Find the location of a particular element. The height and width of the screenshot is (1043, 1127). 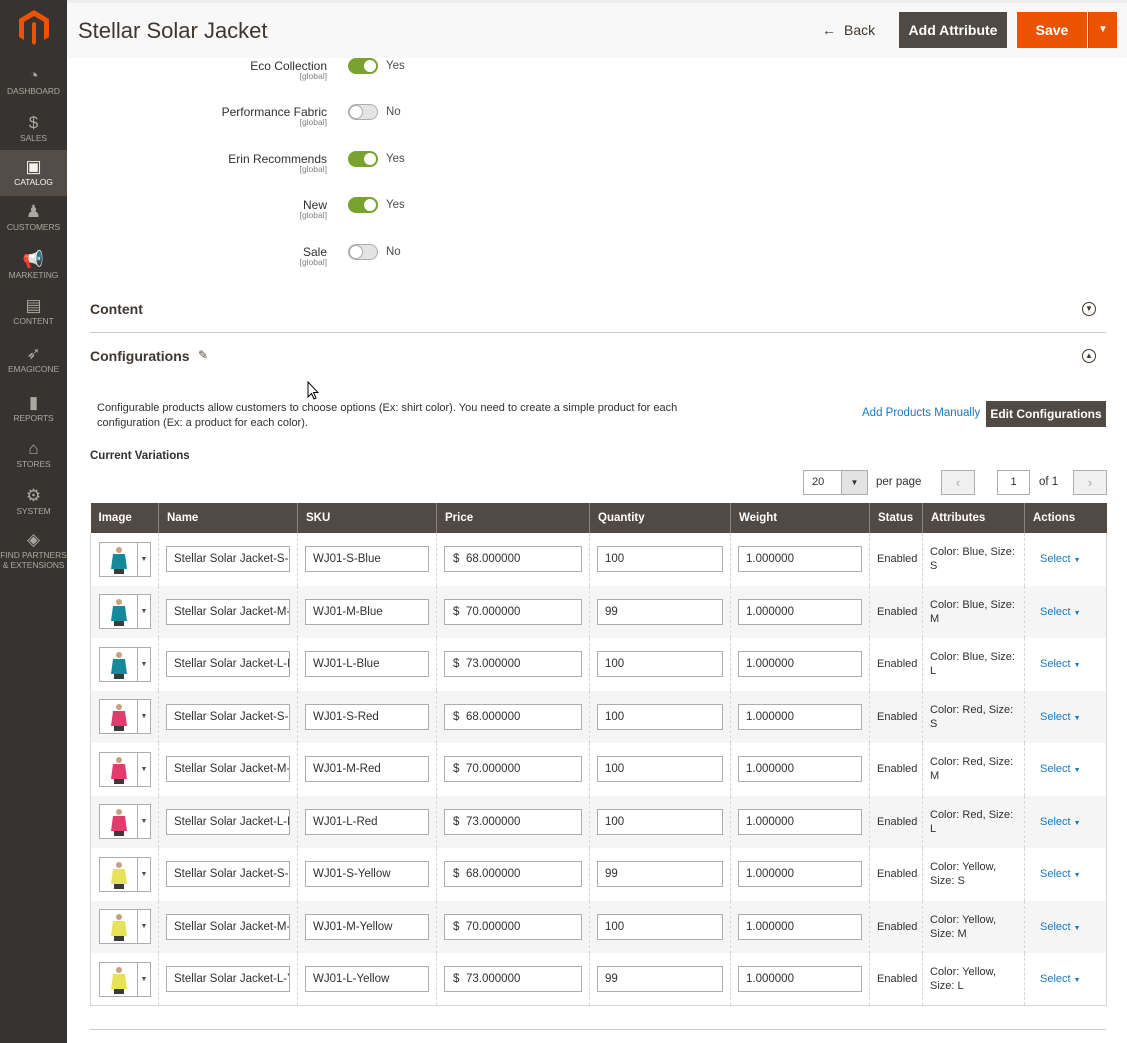

sidebar-item-dashboard: ◔ DASHBOARD is located at coordinates (33, 83).